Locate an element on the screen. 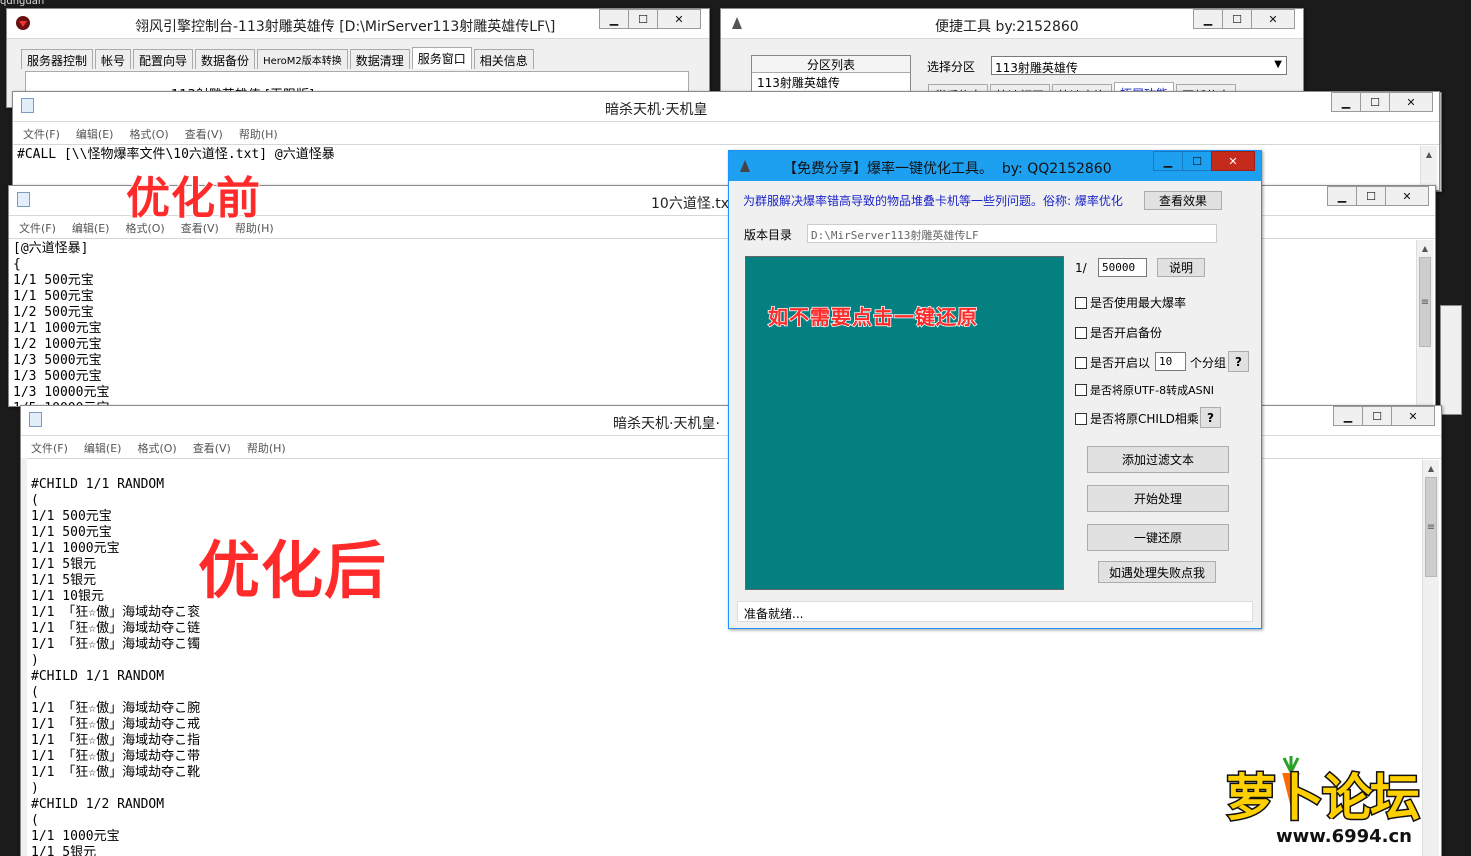  view-effect-button: 查看效果 is located at coordinates (1183, 200).